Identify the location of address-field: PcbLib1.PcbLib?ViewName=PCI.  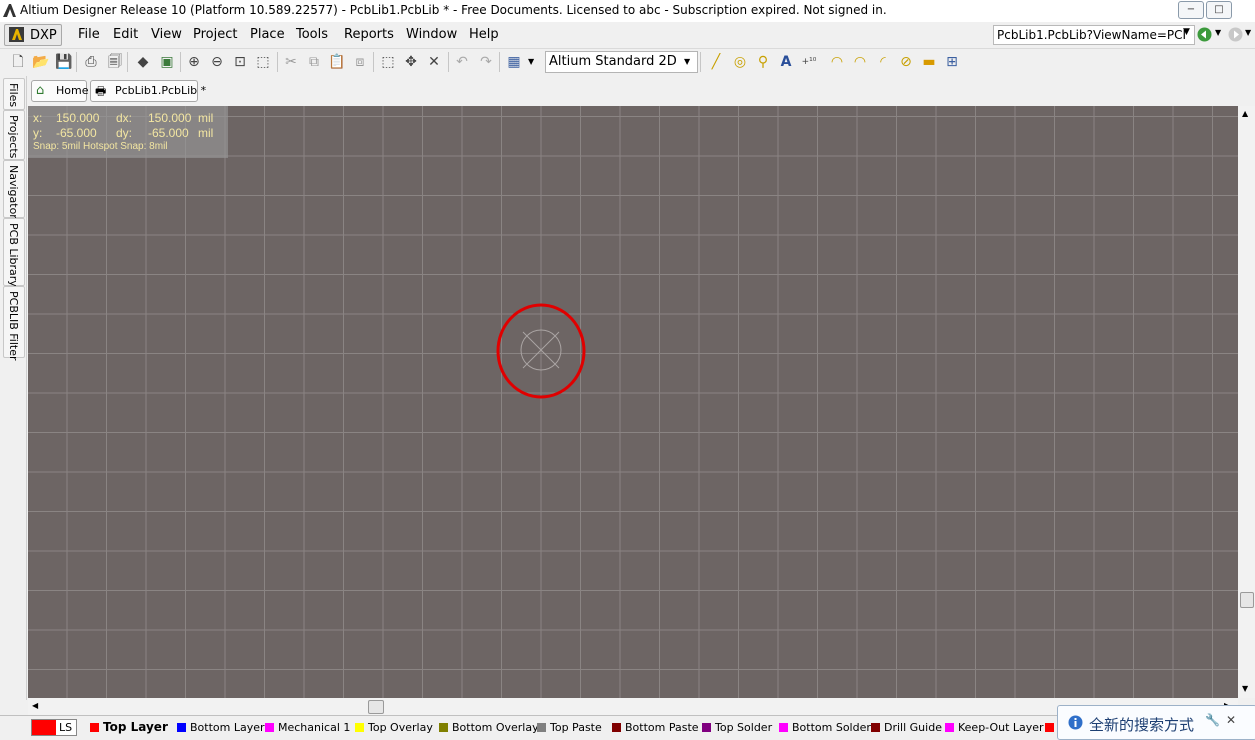
(1094, 35).